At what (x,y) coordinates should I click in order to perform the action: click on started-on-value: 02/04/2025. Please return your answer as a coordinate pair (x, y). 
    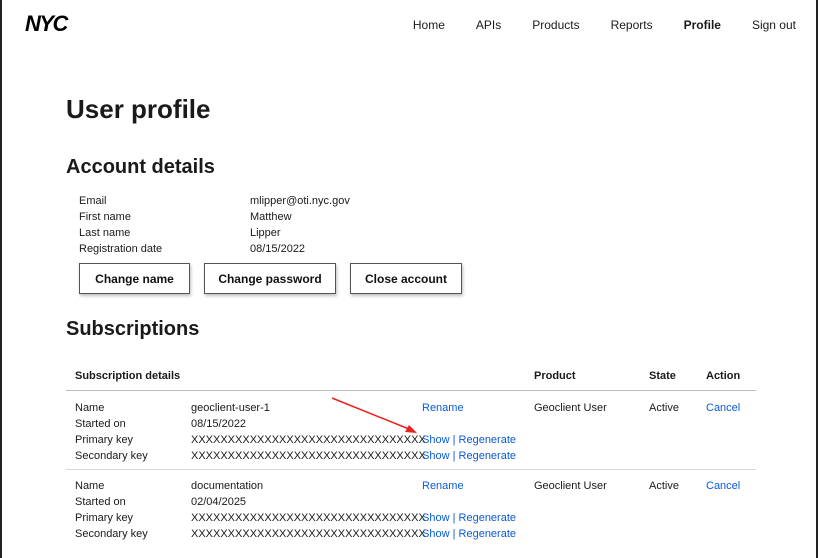
    Looking at the image, I should click on (219, 502).